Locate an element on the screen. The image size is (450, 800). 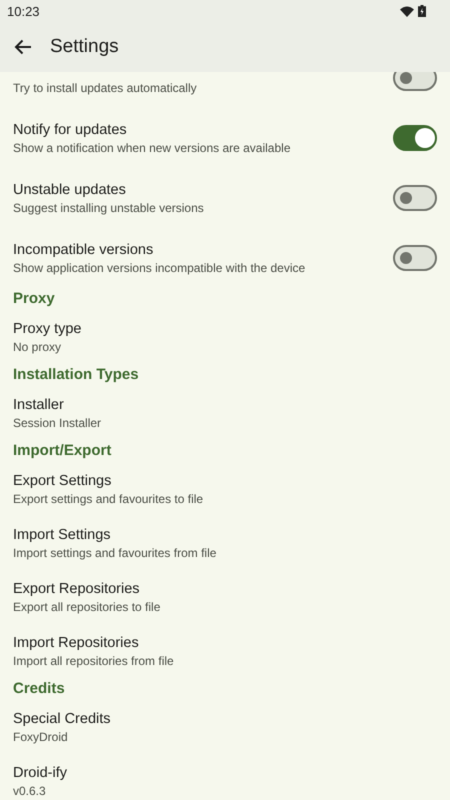
setting-title: Unstable updates is located at coordinates (70, 190).